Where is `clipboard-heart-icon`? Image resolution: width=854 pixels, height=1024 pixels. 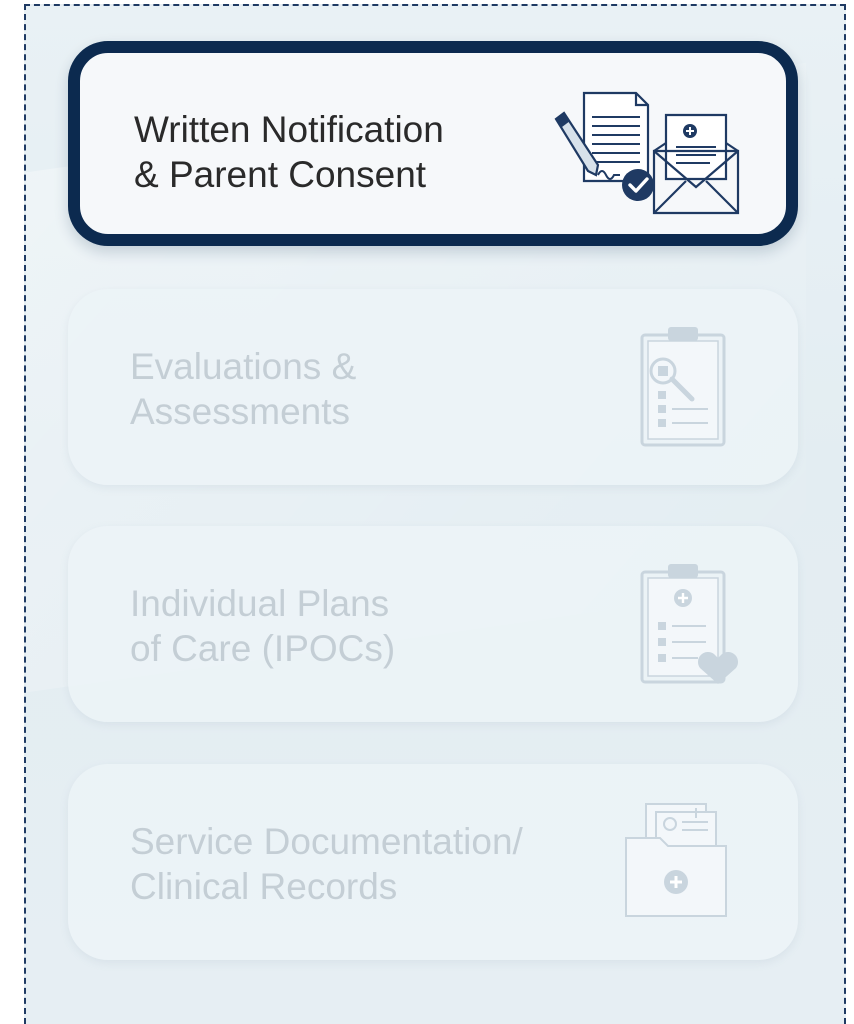
clipboard-heart-icon is located at coordinates (689, 624).